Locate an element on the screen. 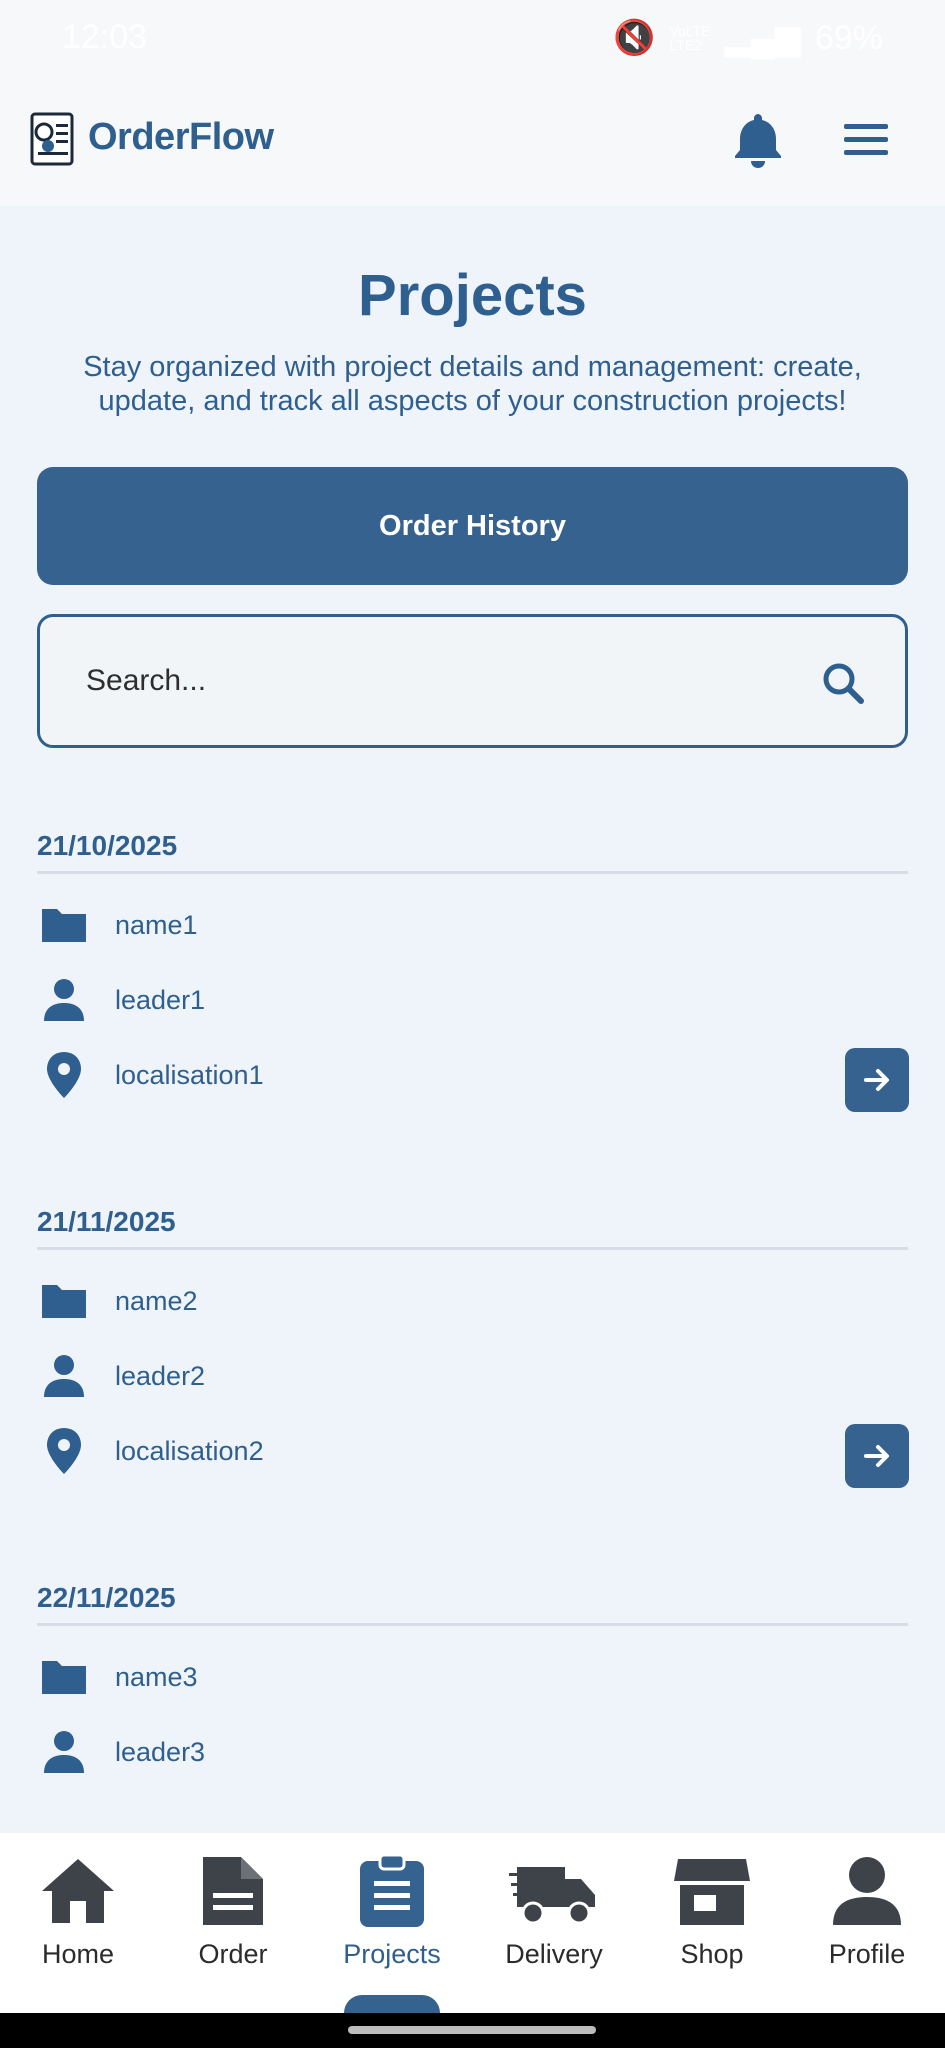  project-leader: leader2 is located at coordinates (160, 1376).